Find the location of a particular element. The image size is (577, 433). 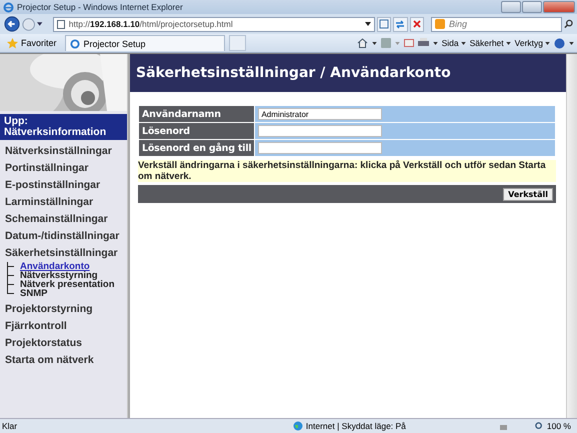

address-field: http://192.168.1.10/html/projectorsetup.html is located at coordinates (213, 24).